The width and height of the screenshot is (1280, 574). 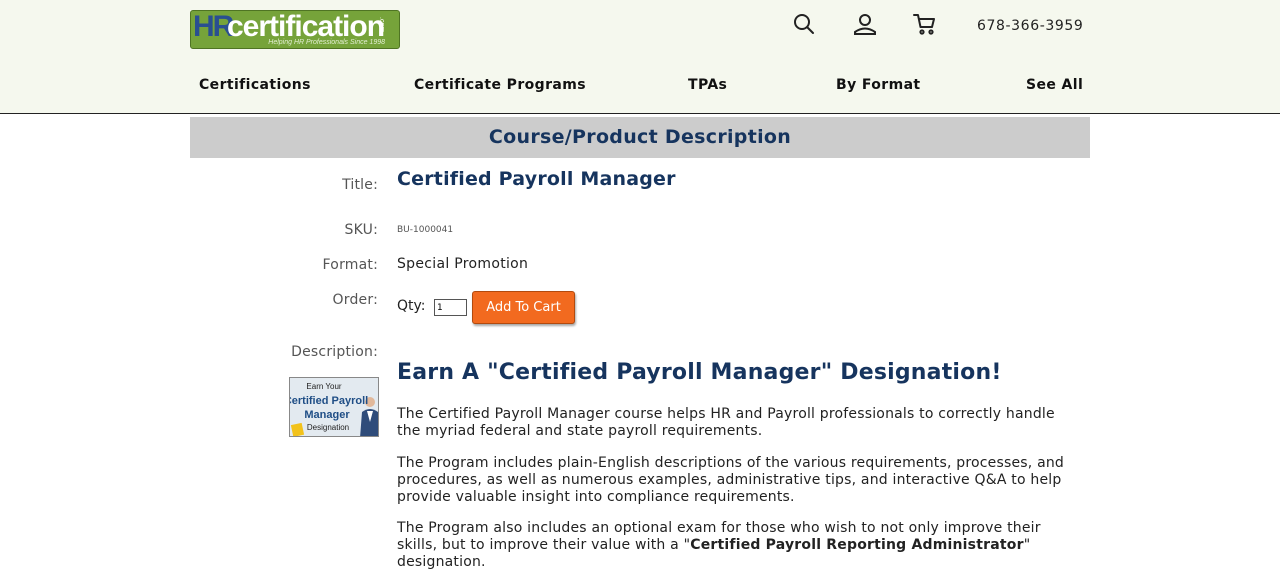 What do you see at coordinates (334, 352) in the screenshot?
I see `description-label: Description:` at bounding box center [334, 352].